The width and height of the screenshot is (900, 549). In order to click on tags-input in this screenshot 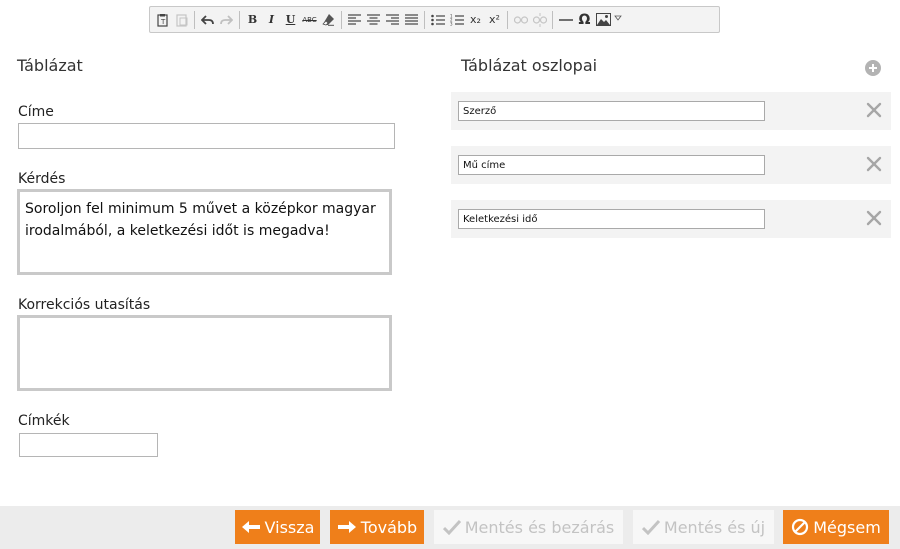, I will do `click(88, 445)`.